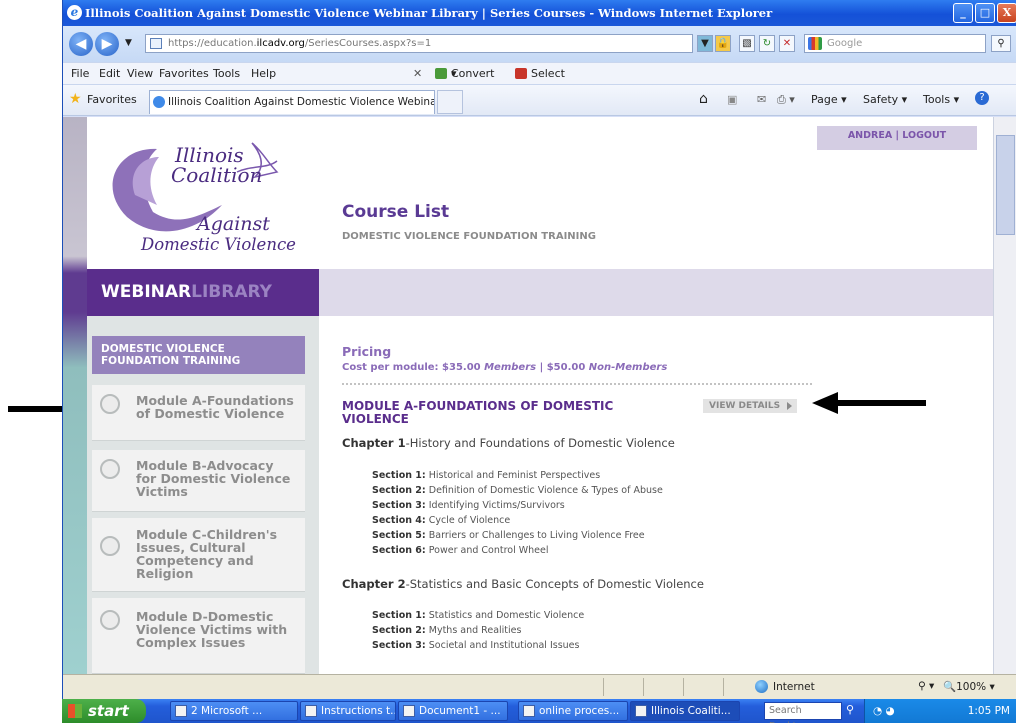  Describe the element at coordinates (465, 73) in the screenshot. I see `convert-button: Convert ▾` at that location.